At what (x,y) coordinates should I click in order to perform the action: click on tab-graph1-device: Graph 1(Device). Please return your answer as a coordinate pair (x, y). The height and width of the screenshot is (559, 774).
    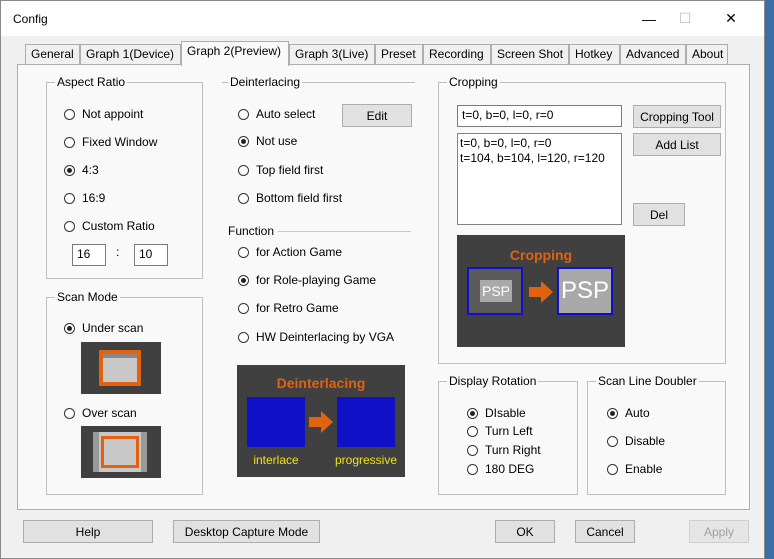
    Looking at the image, I should click on (130, 54).